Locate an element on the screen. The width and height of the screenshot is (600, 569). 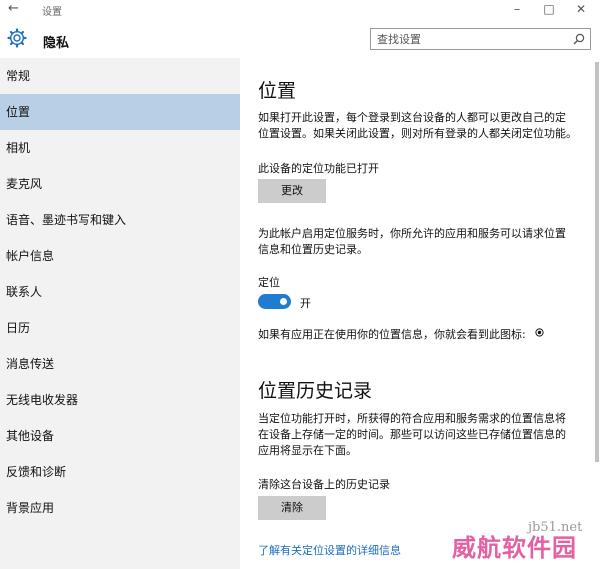
sidebar-item-label: 常规 is located at coordinates (18, 76).